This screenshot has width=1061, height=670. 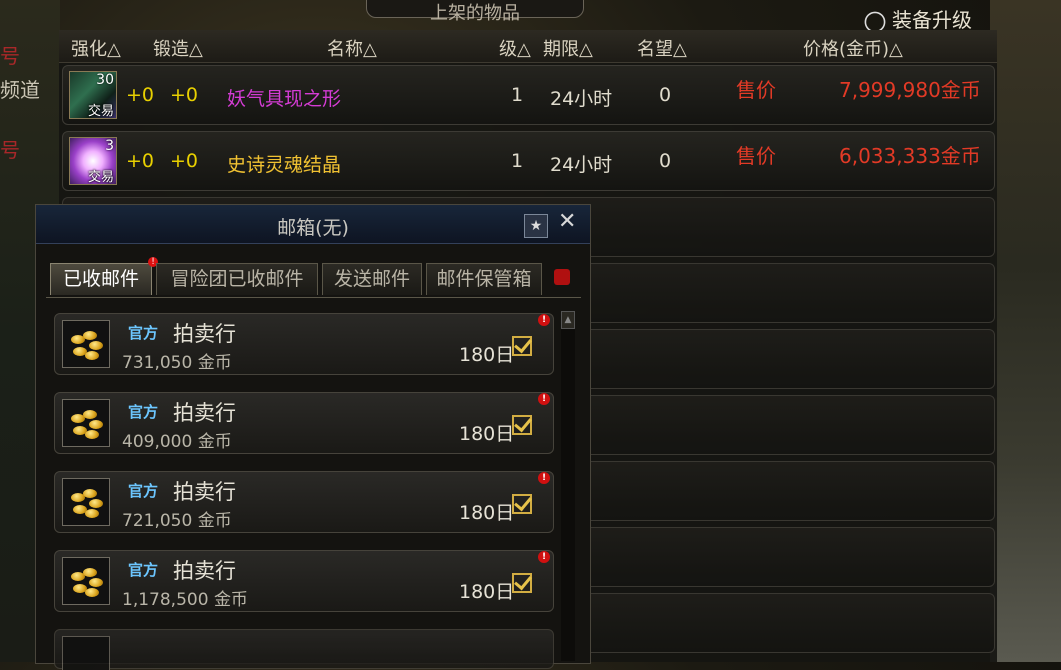 I want to click on tab-send-mail: 发送邮件, so click(x=372, y=279).